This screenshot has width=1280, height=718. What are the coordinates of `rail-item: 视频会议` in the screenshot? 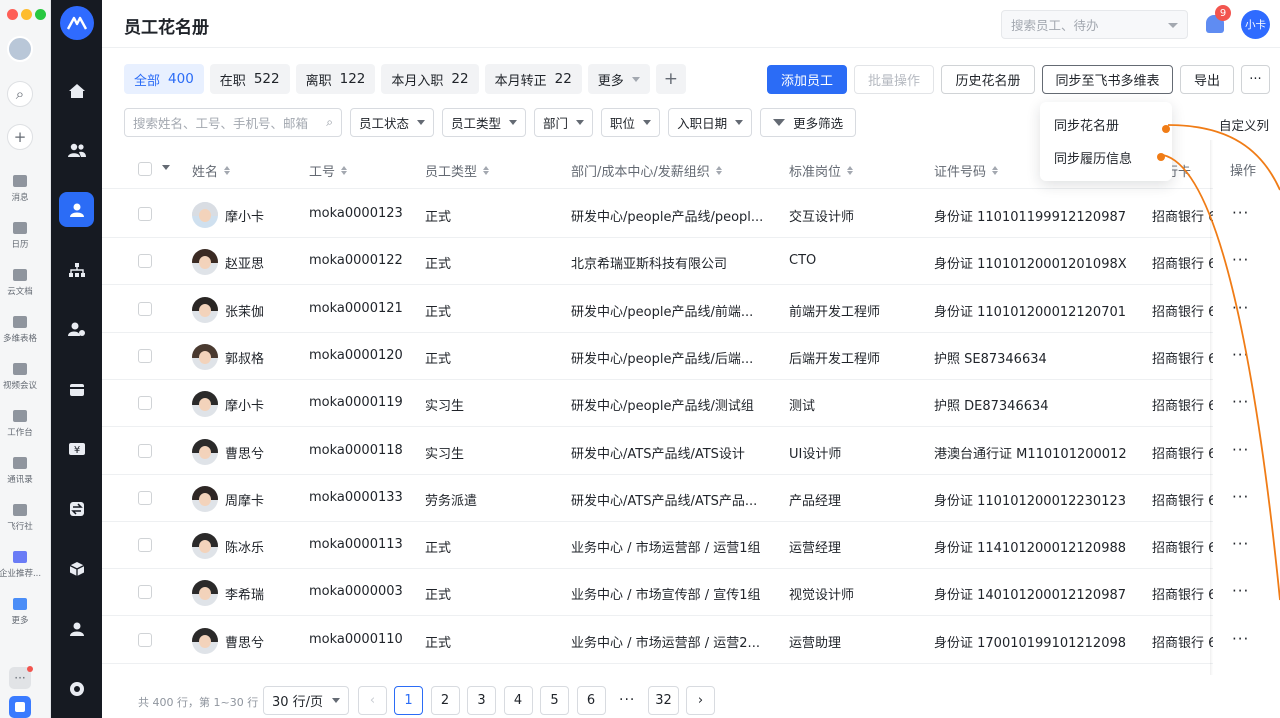 It's located at (20, 377).